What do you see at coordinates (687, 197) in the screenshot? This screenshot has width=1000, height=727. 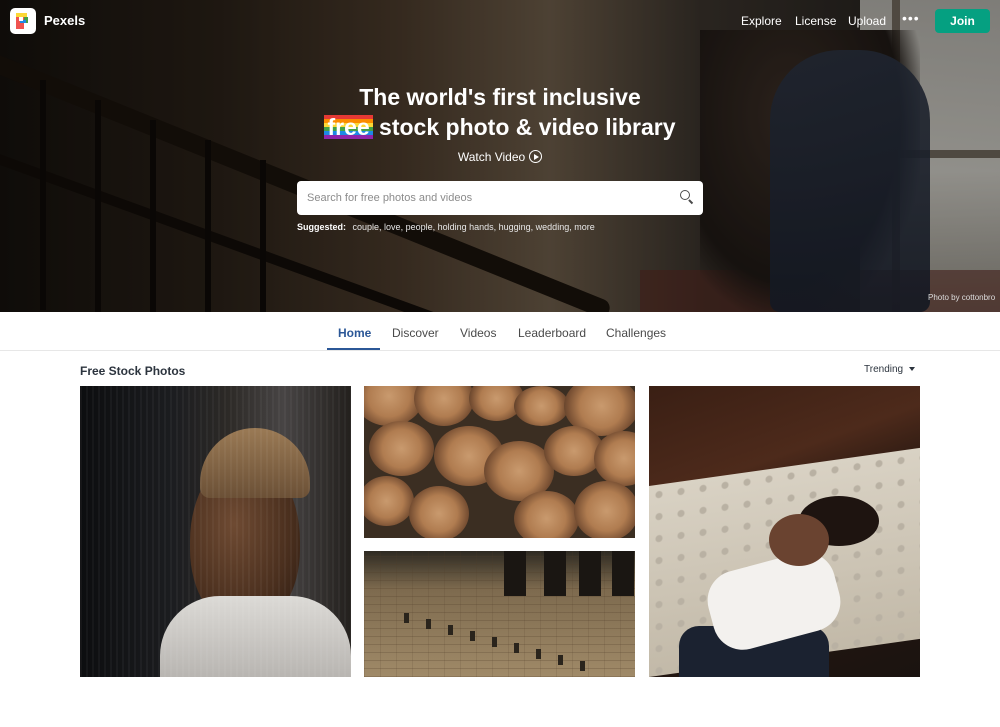 I see `search-icon` at bounding box center [687, 197].